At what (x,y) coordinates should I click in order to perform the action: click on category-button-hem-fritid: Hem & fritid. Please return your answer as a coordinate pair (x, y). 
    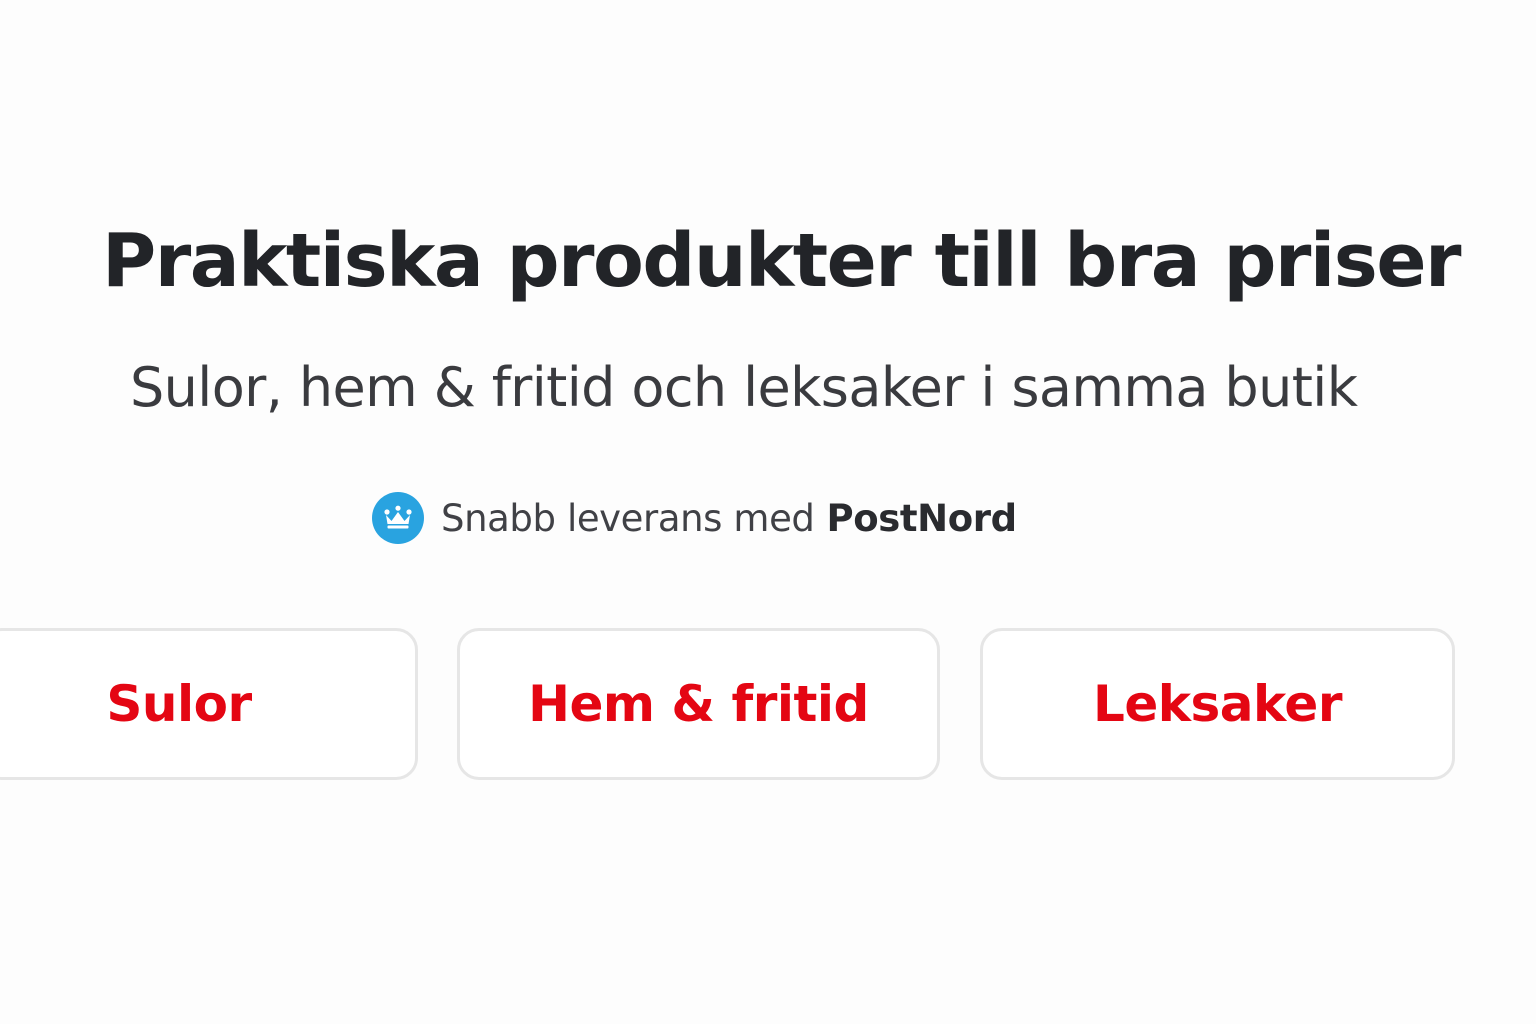
    Looking at the image, I should click on (698, 704).